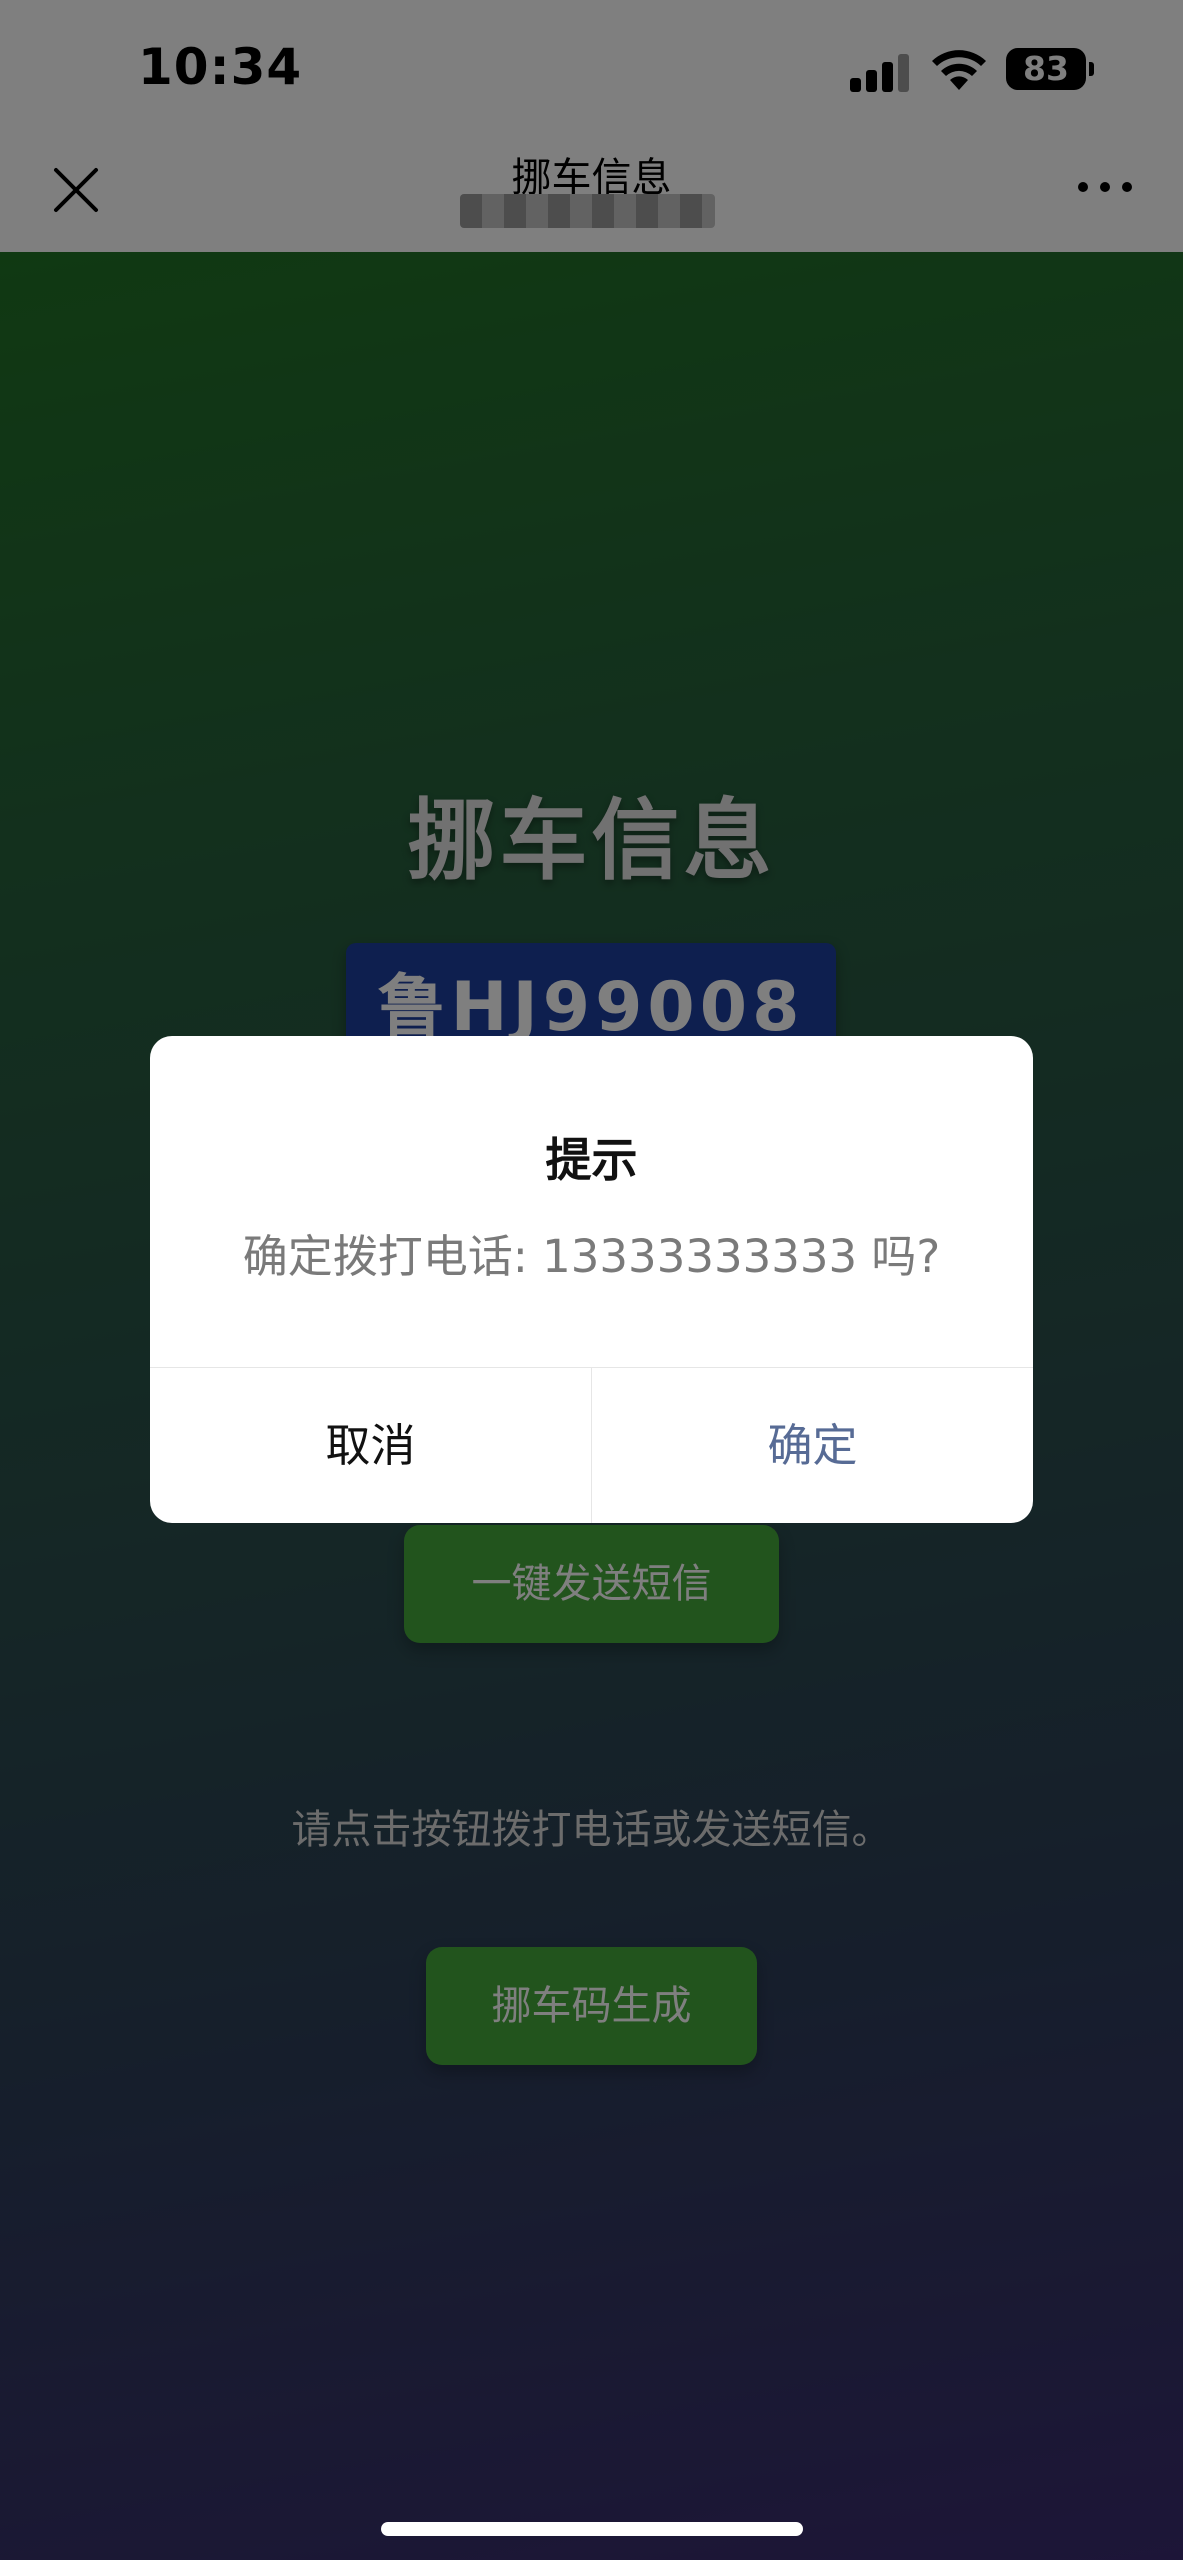 The width and height of the screenshot is (1183, 2560). Describe the element at coordinates (370, 1445) in the screenshot. I see `cancel-button: 取消` at that location.